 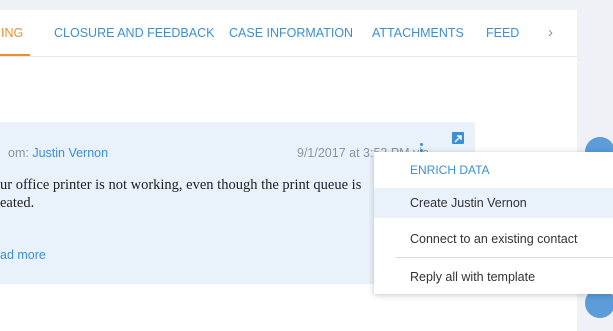 What do you see at coordinates (291, 33) in the screenshot?
I see `tab-case-information: CASE INFORMATION` at bounding box center [291, 33].